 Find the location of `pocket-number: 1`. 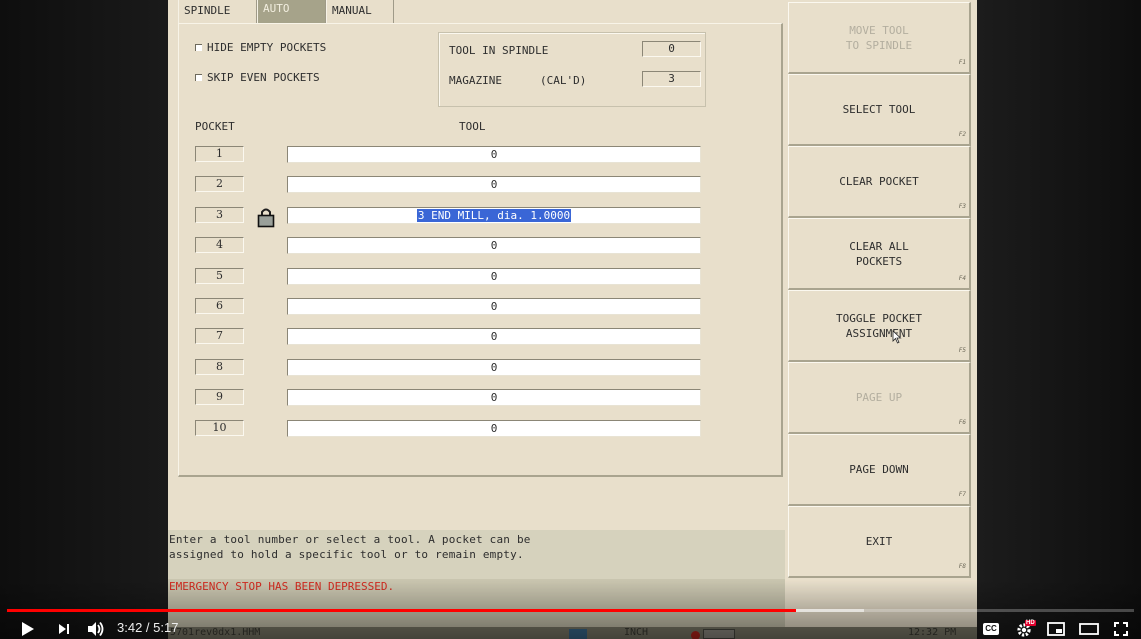

pocket-number: 1 is located at coordinates (219, 154).